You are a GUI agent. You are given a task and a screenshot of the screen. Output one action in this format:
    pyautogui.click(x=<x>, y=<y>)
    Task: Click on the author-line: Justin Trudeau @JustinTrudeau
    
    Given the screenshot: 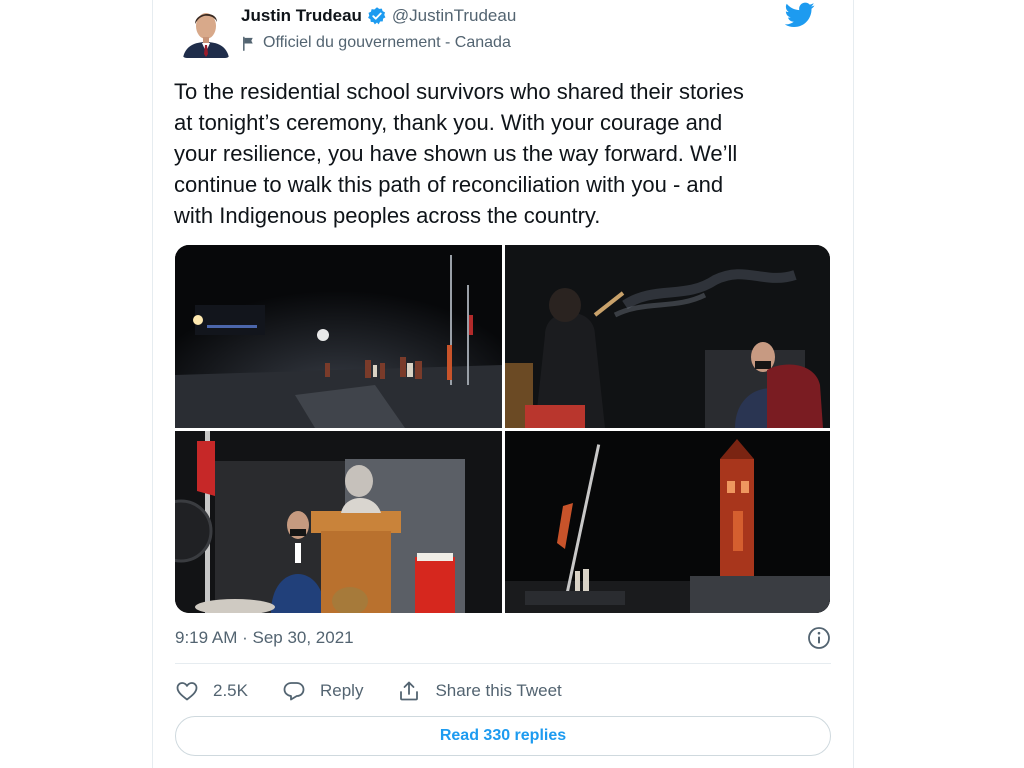 What is the action you would take?
    pyautogui.click(x=378, y=16)
    